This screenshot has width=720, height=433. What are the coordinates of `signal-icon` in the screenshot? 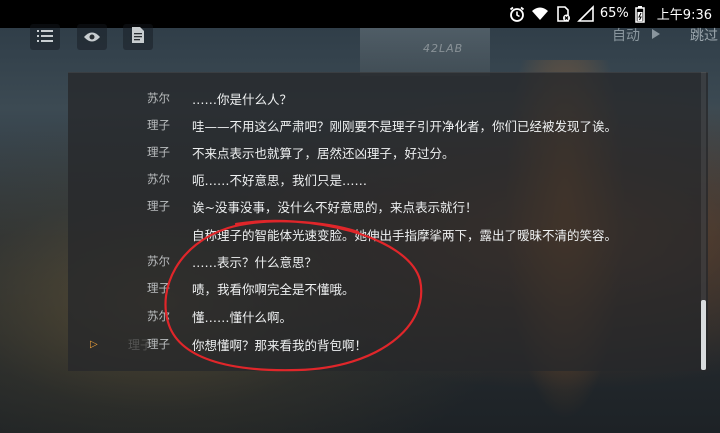 It's located at (585, 13).